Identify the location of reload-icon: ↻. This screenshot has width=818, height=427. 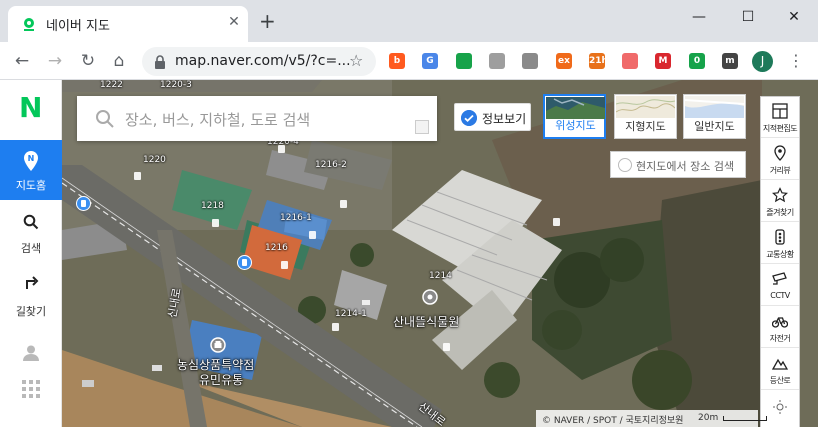
(88, 61).